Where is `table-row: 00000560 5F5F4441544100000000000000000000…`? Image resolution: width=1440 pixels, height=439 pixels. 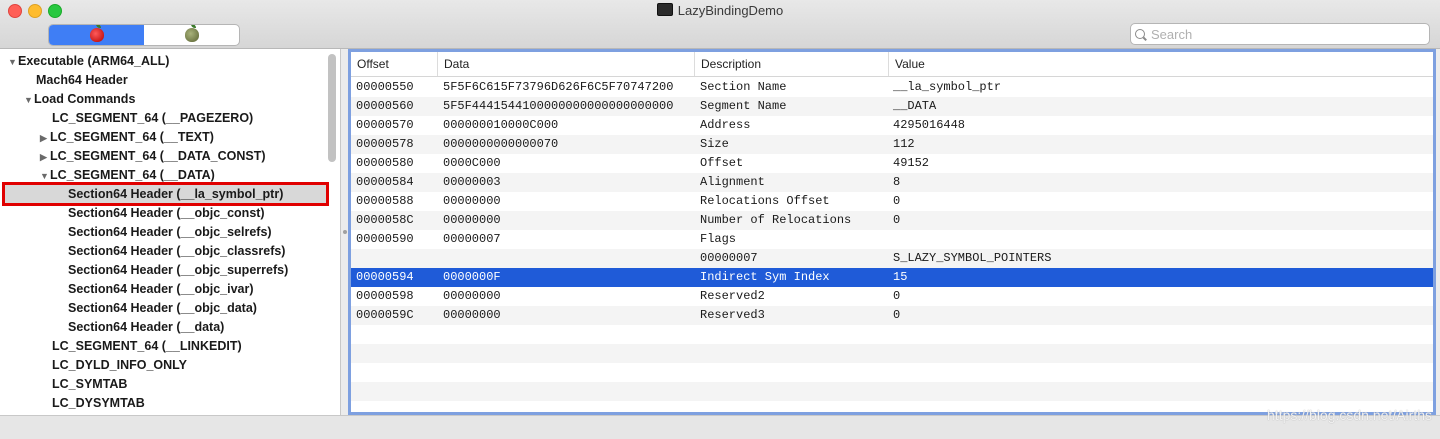 table-row: 00000560 5F5F4441544100000000000000000000… is located at coordinates (892, 106).